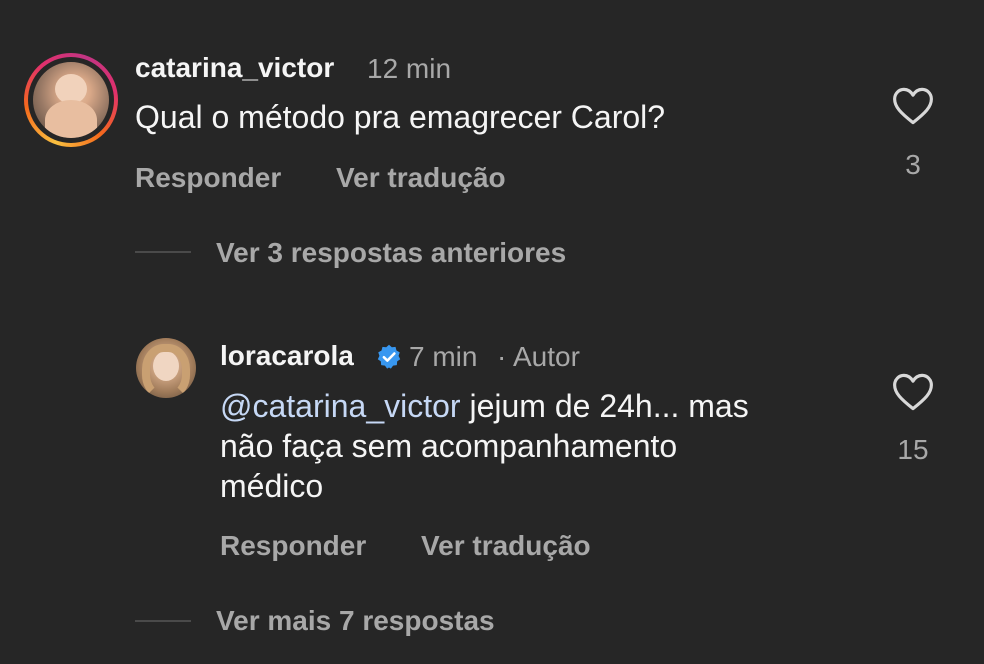 The height and width of the screenshot is (664, 984). What do you see at coordinates (400, 117) in the screenshot?
I see `comment-text: Qual o método pra emagrecer Carol?` at bounding box center [400, 117].